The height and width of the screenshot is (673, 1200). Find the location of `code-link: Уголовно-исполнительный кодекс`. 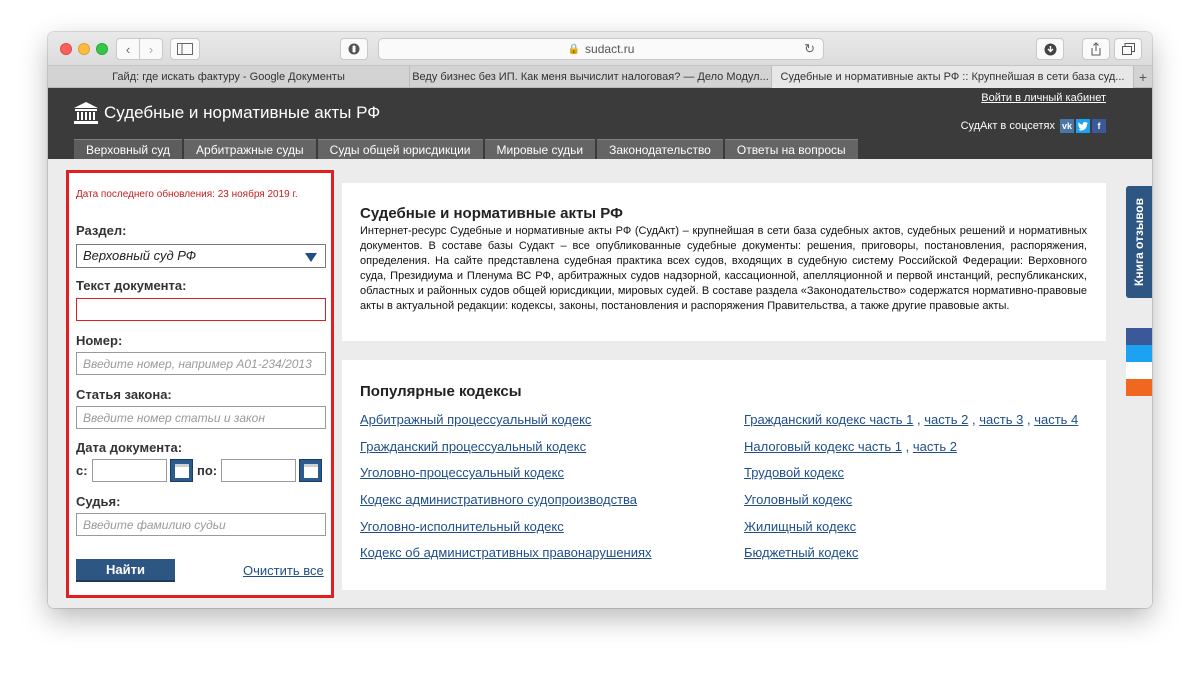

code-link: Уголовно-исполнительный кодекс is located at coordinates (462, 526).